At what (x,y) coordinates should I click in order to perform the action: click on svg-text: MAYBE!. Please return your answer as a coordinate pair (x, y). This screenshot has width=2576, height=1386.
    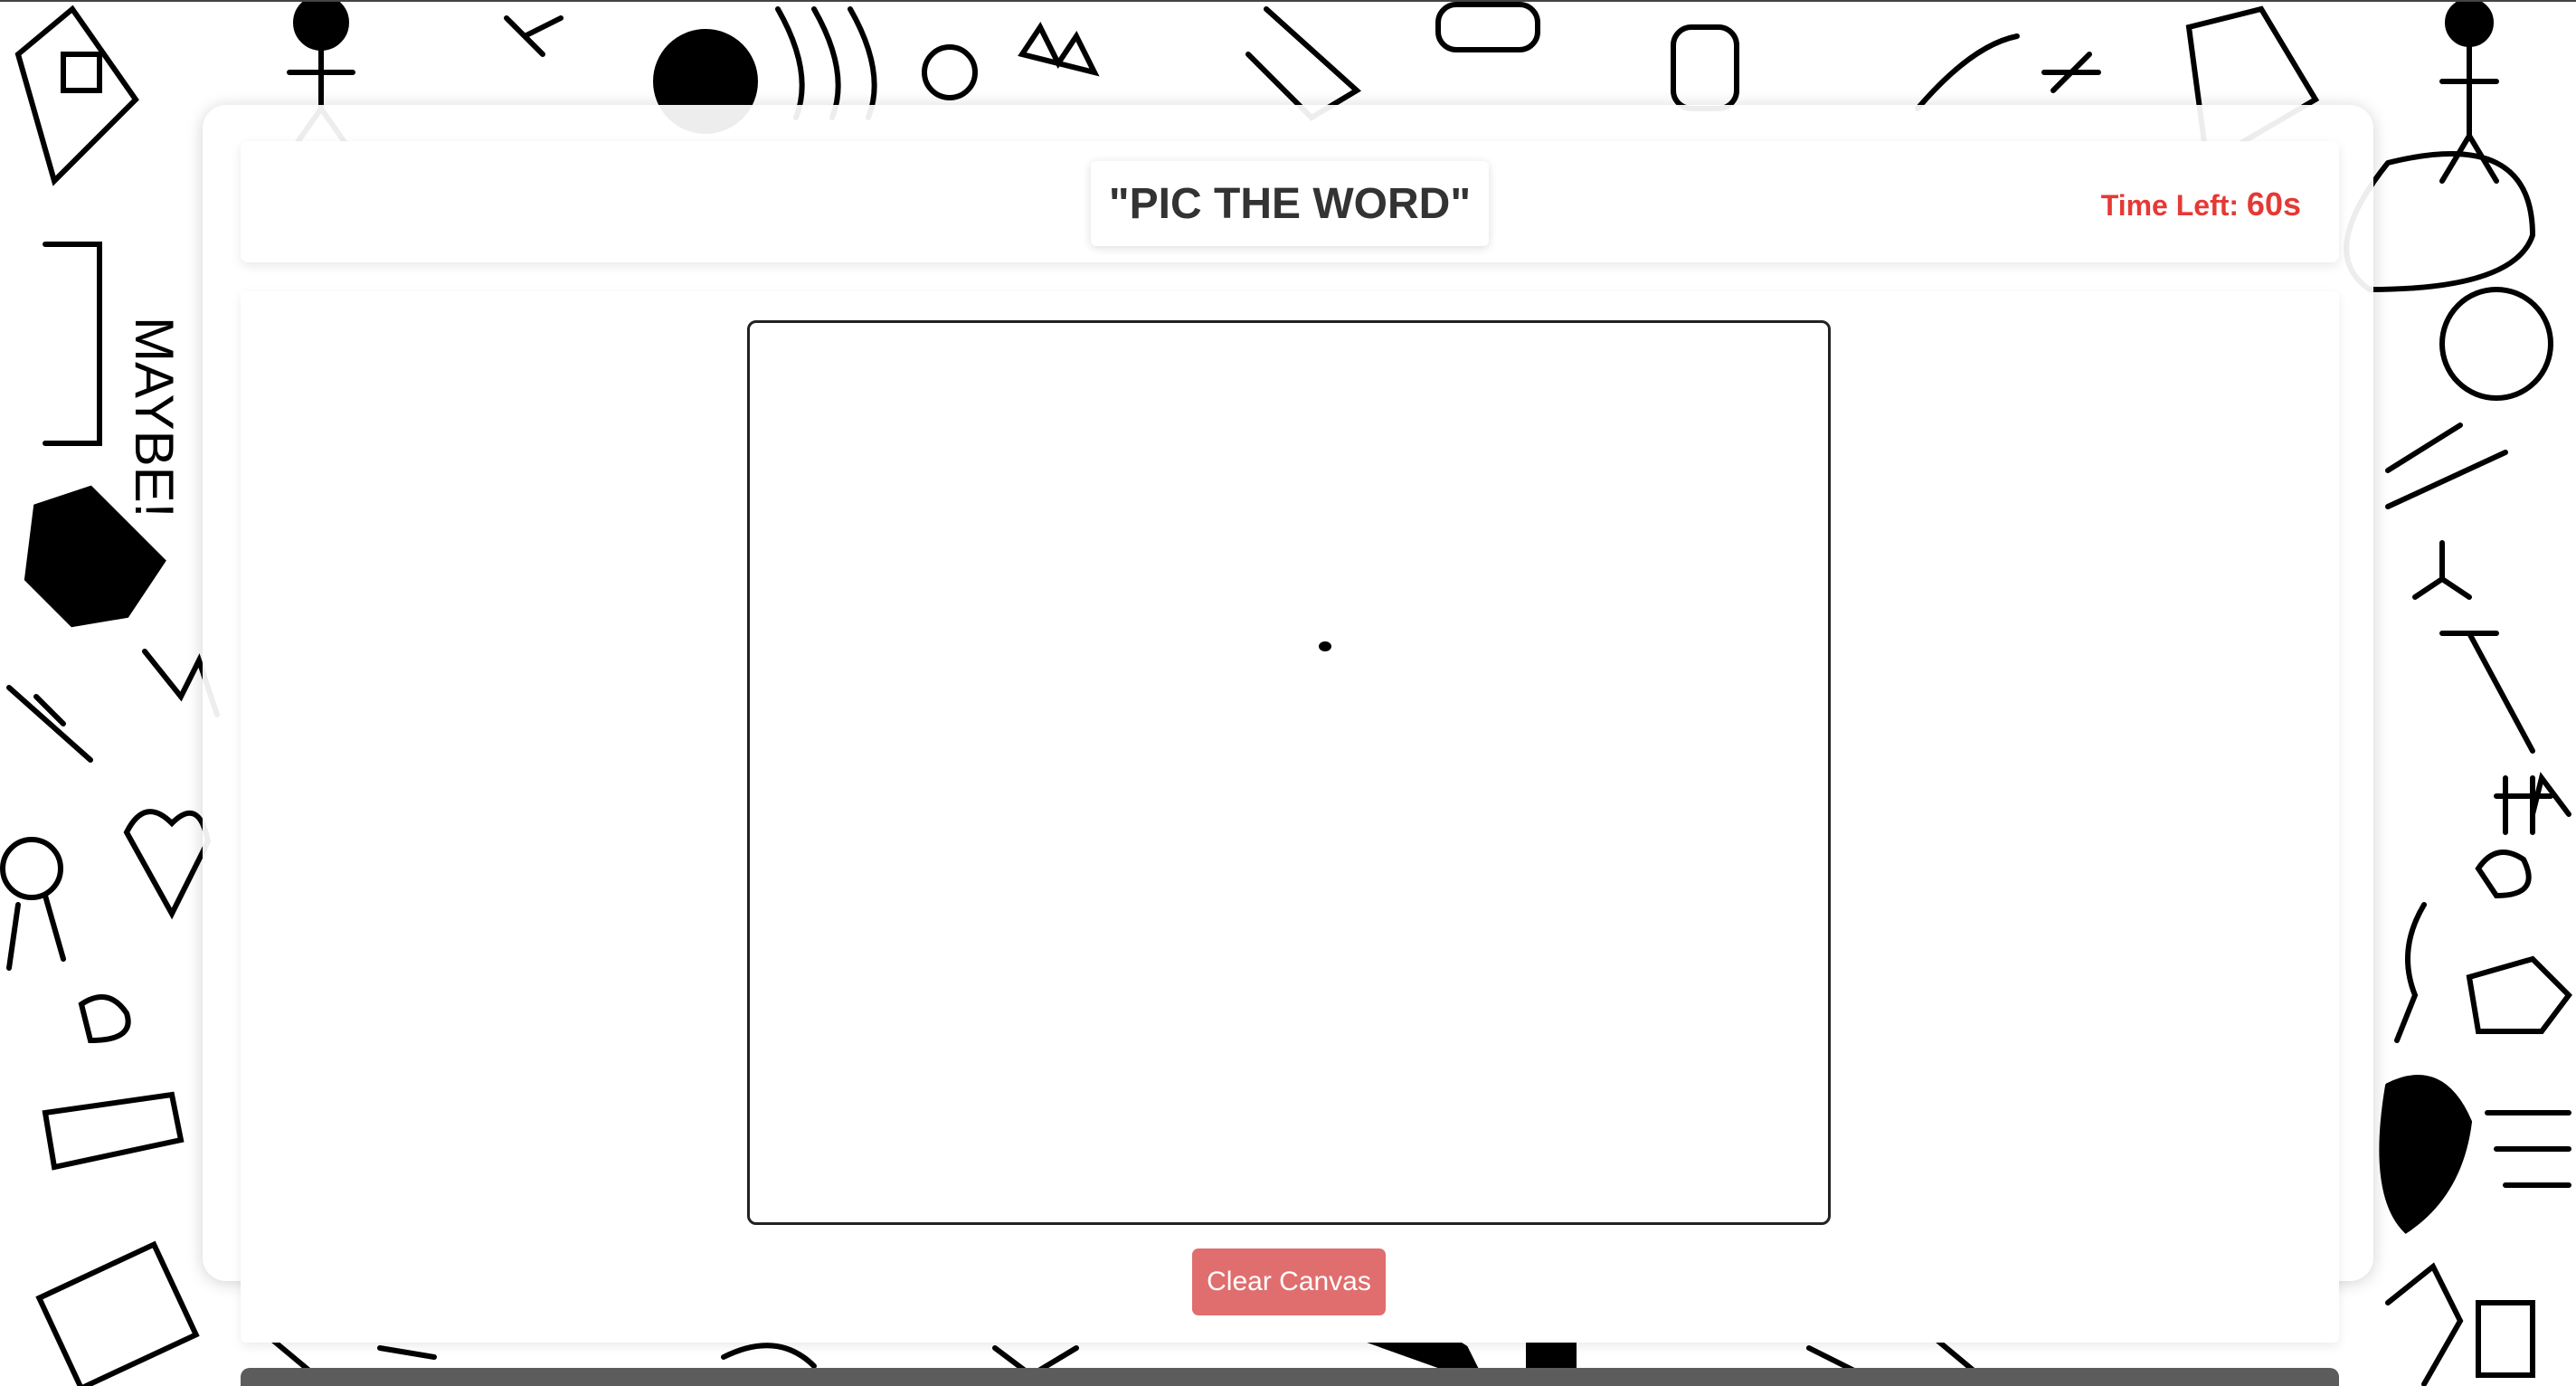
    Looking at the image, I should click on (154, 417).